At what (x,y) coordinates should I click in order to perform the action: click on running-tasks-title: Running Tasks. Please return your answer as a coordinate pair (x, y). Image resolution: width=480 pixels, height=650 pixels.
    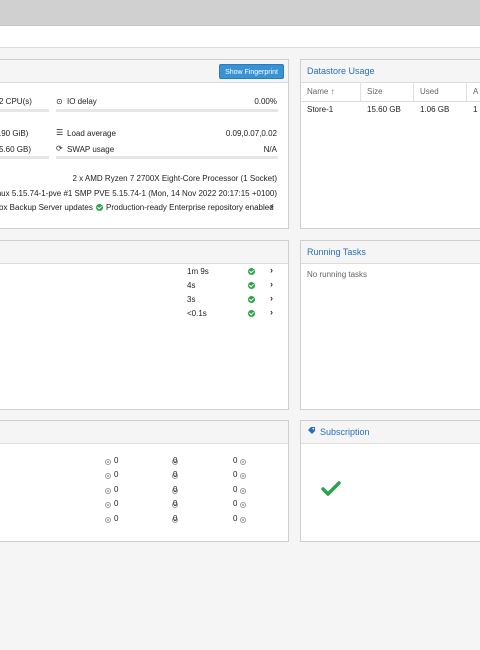
    Looking at the image, I should click on (336, 252).